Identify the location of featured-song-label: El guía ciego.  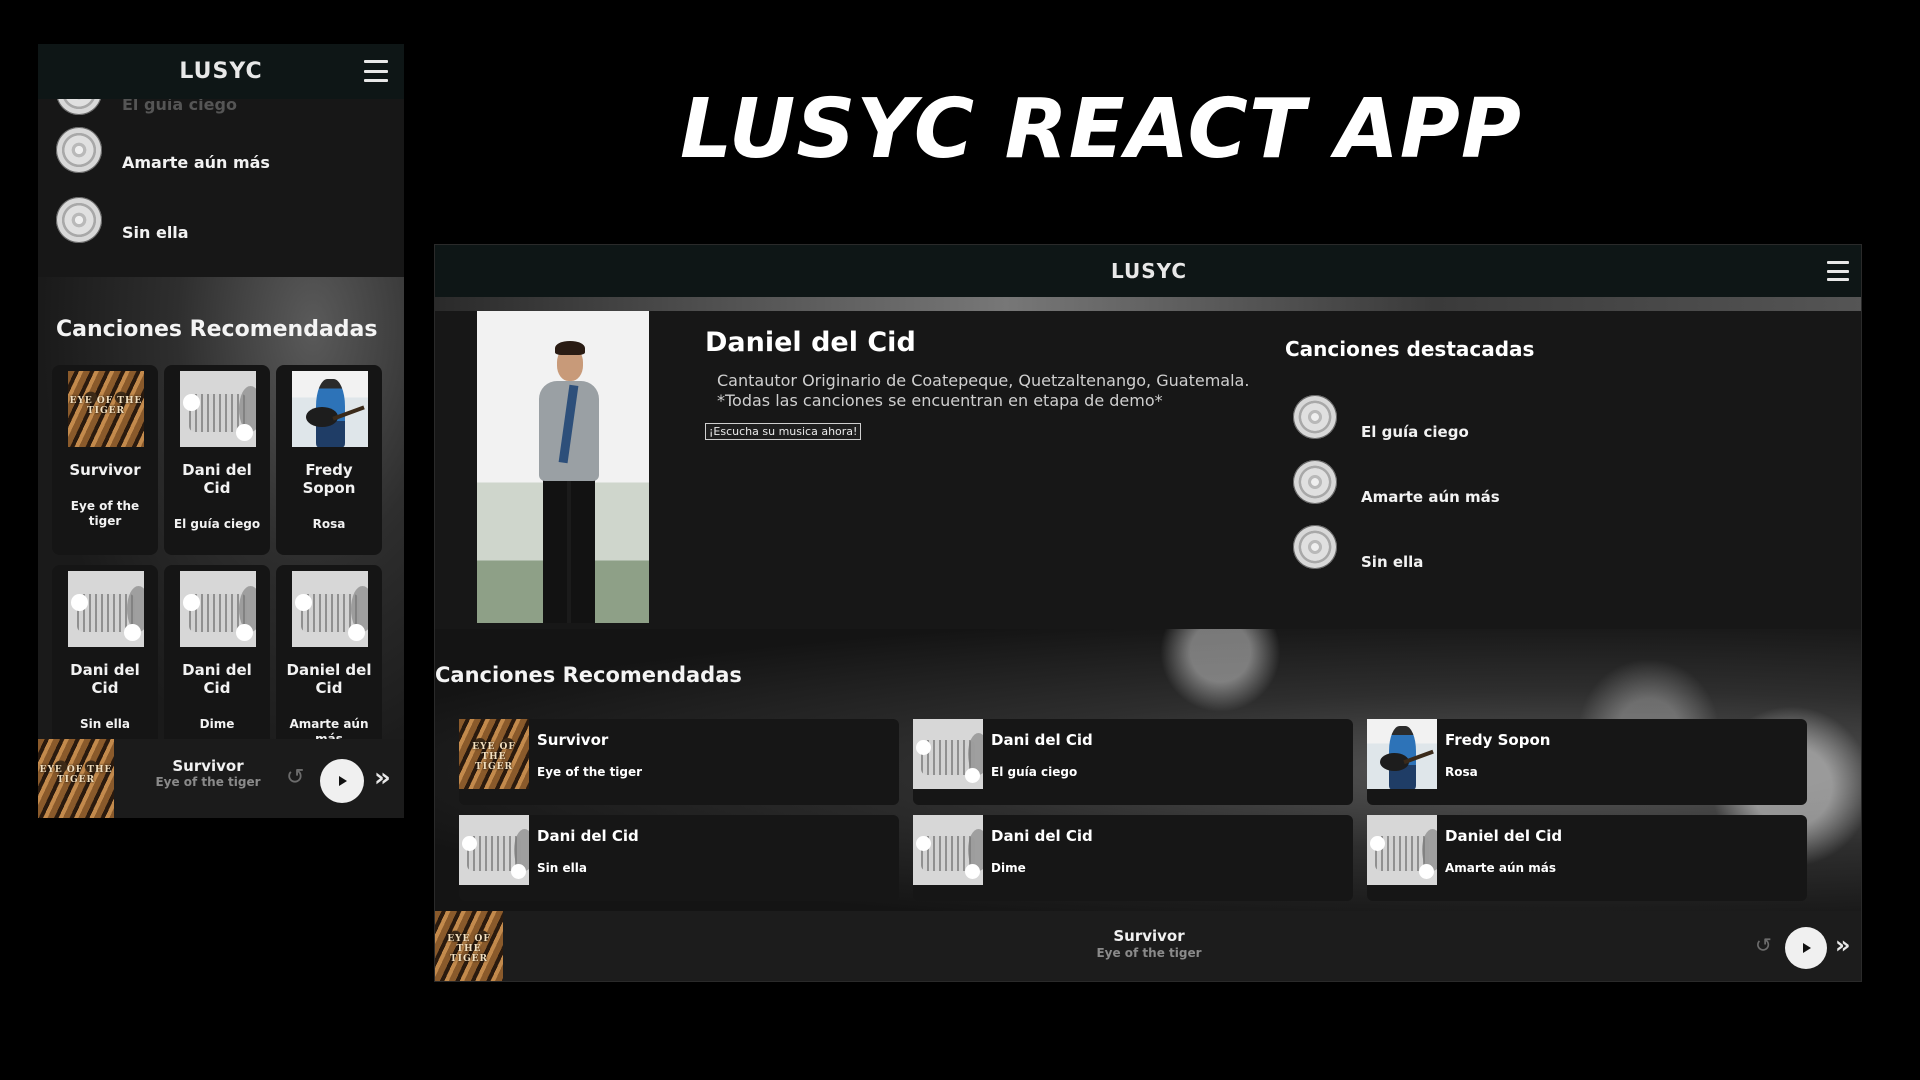
(1415, 432).